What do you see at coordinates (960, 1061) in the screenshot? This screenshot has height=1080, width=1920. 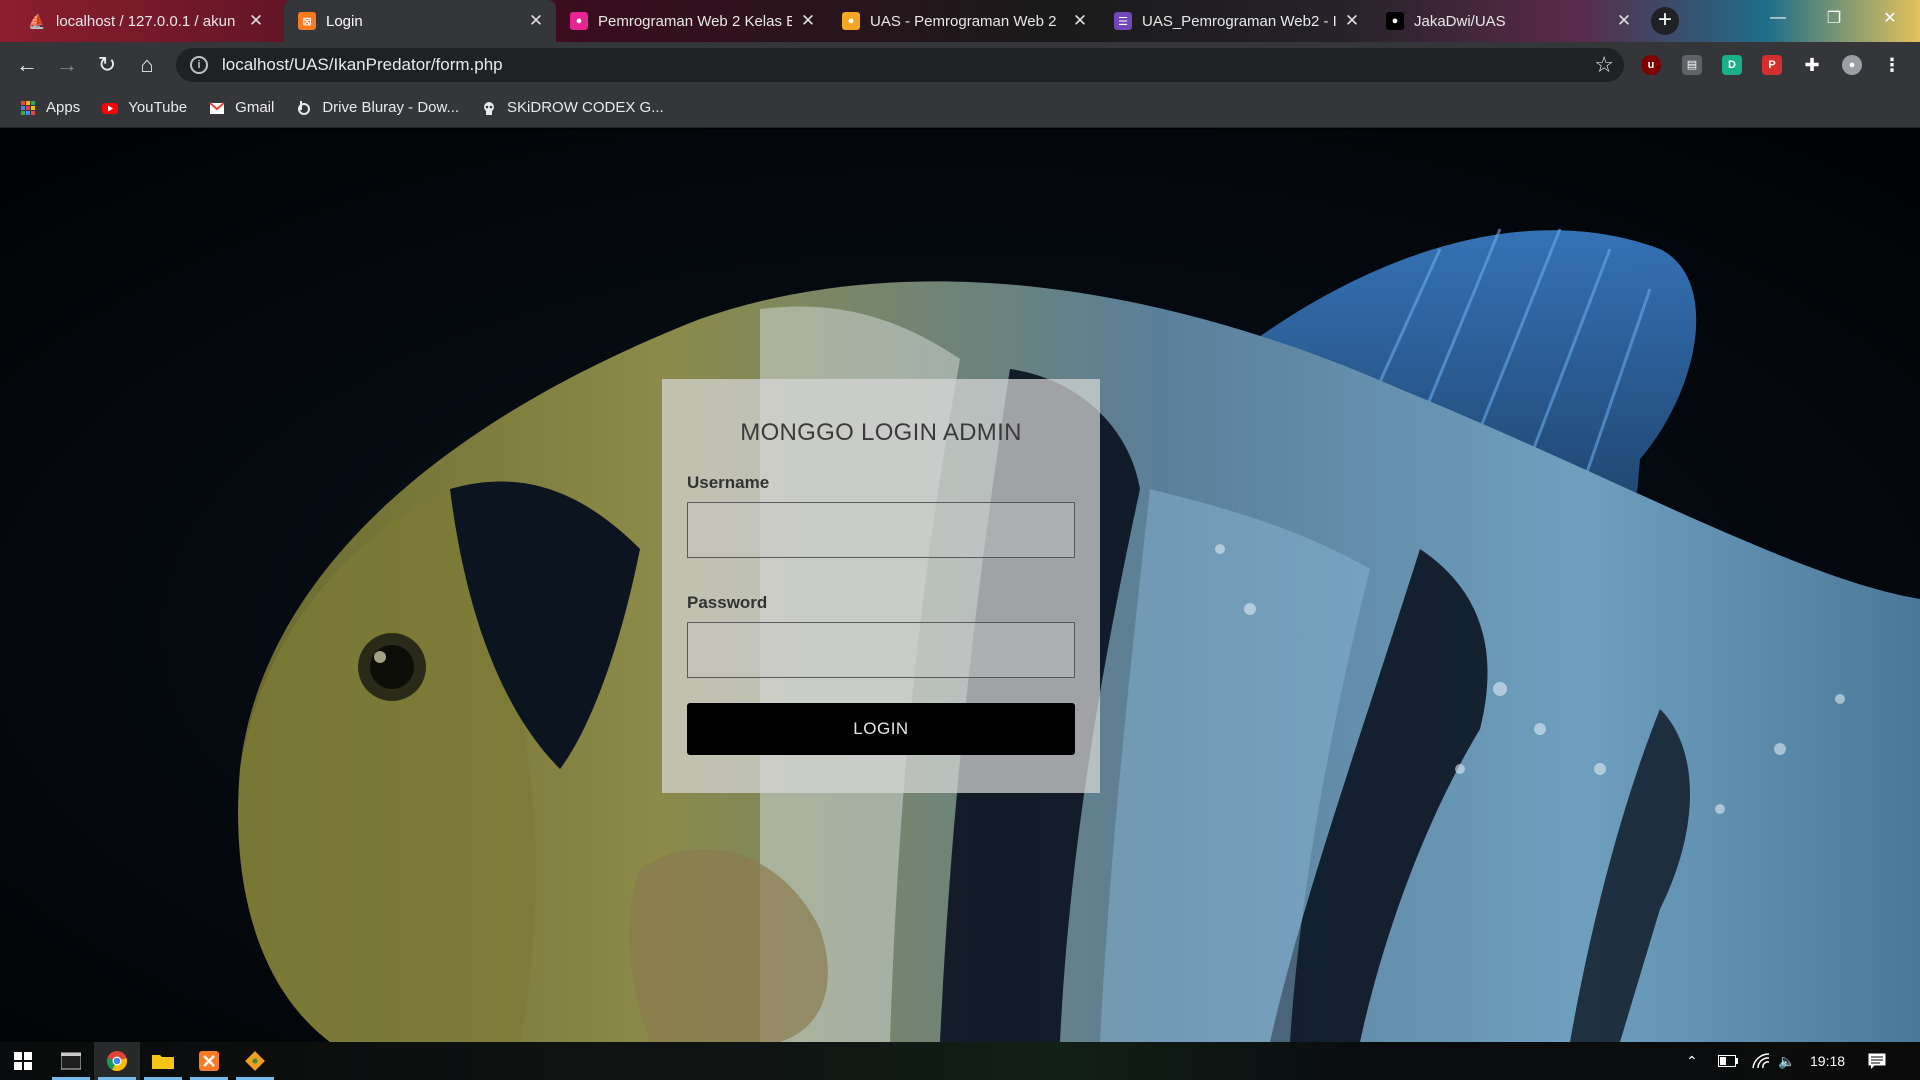 I see `windows-taskbar: ⌃ 🔈 19:18` at bounding box center [960, 1061].